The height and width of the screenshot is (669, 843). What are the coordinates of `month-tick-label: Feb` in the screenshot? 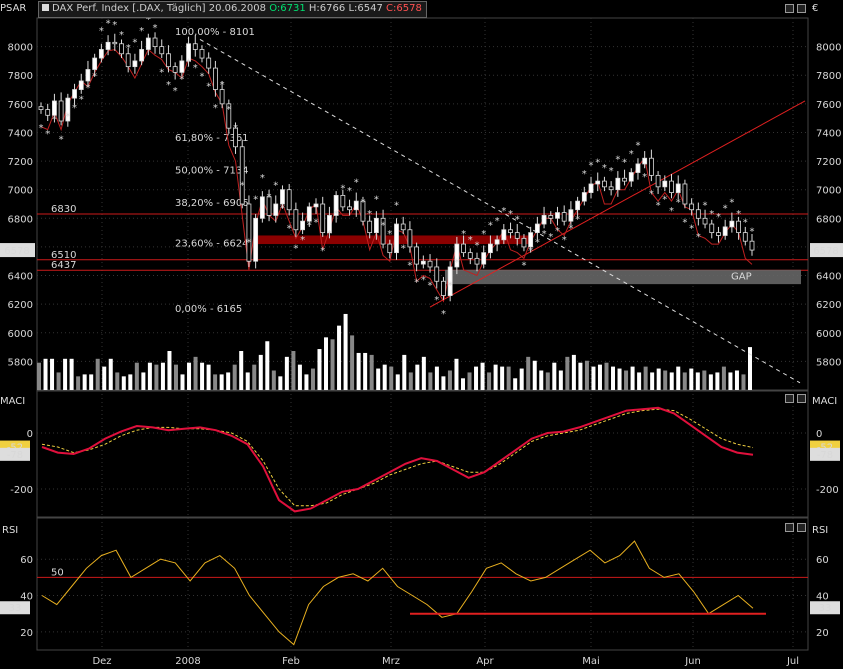 It's located at (291, 661).